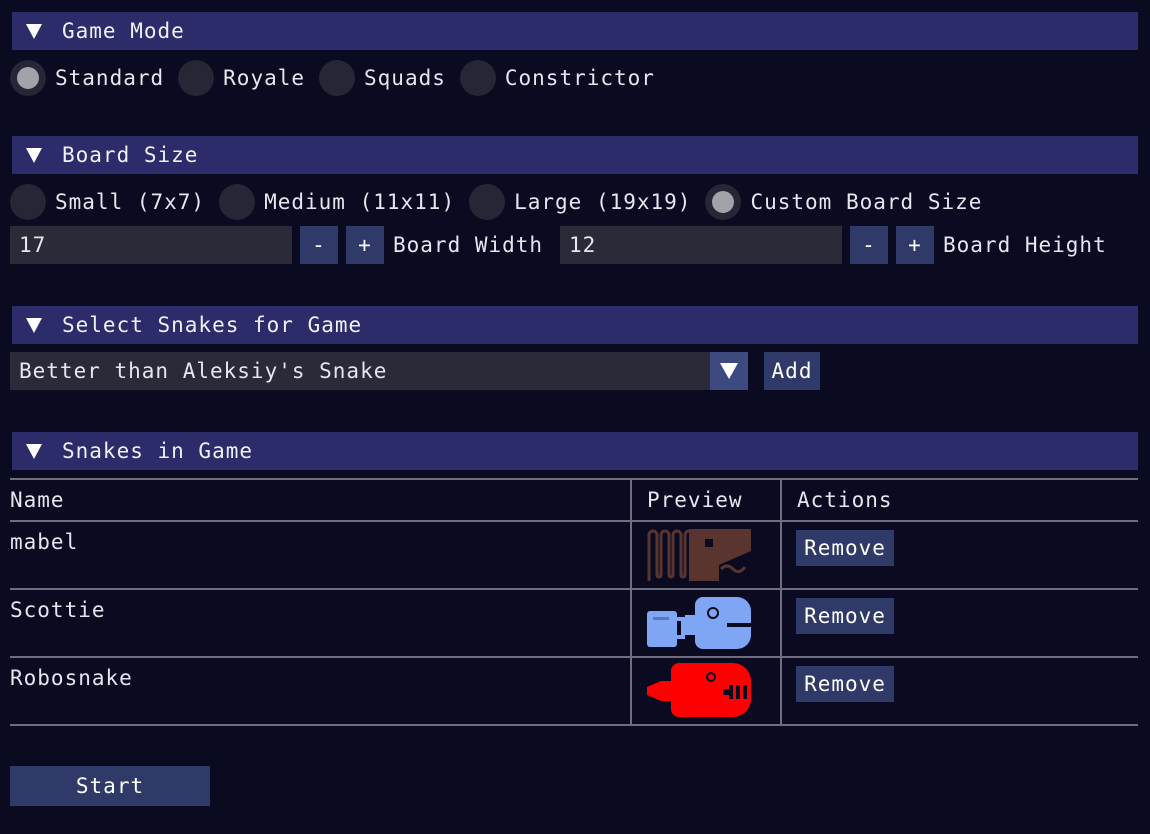 This screenshot has height=834, width=1150. What do you see at coordinates (575, 325) in the screenshot?
I see `select-snakes-header: Select Snakes for Game` at bounding box center [575, 325].